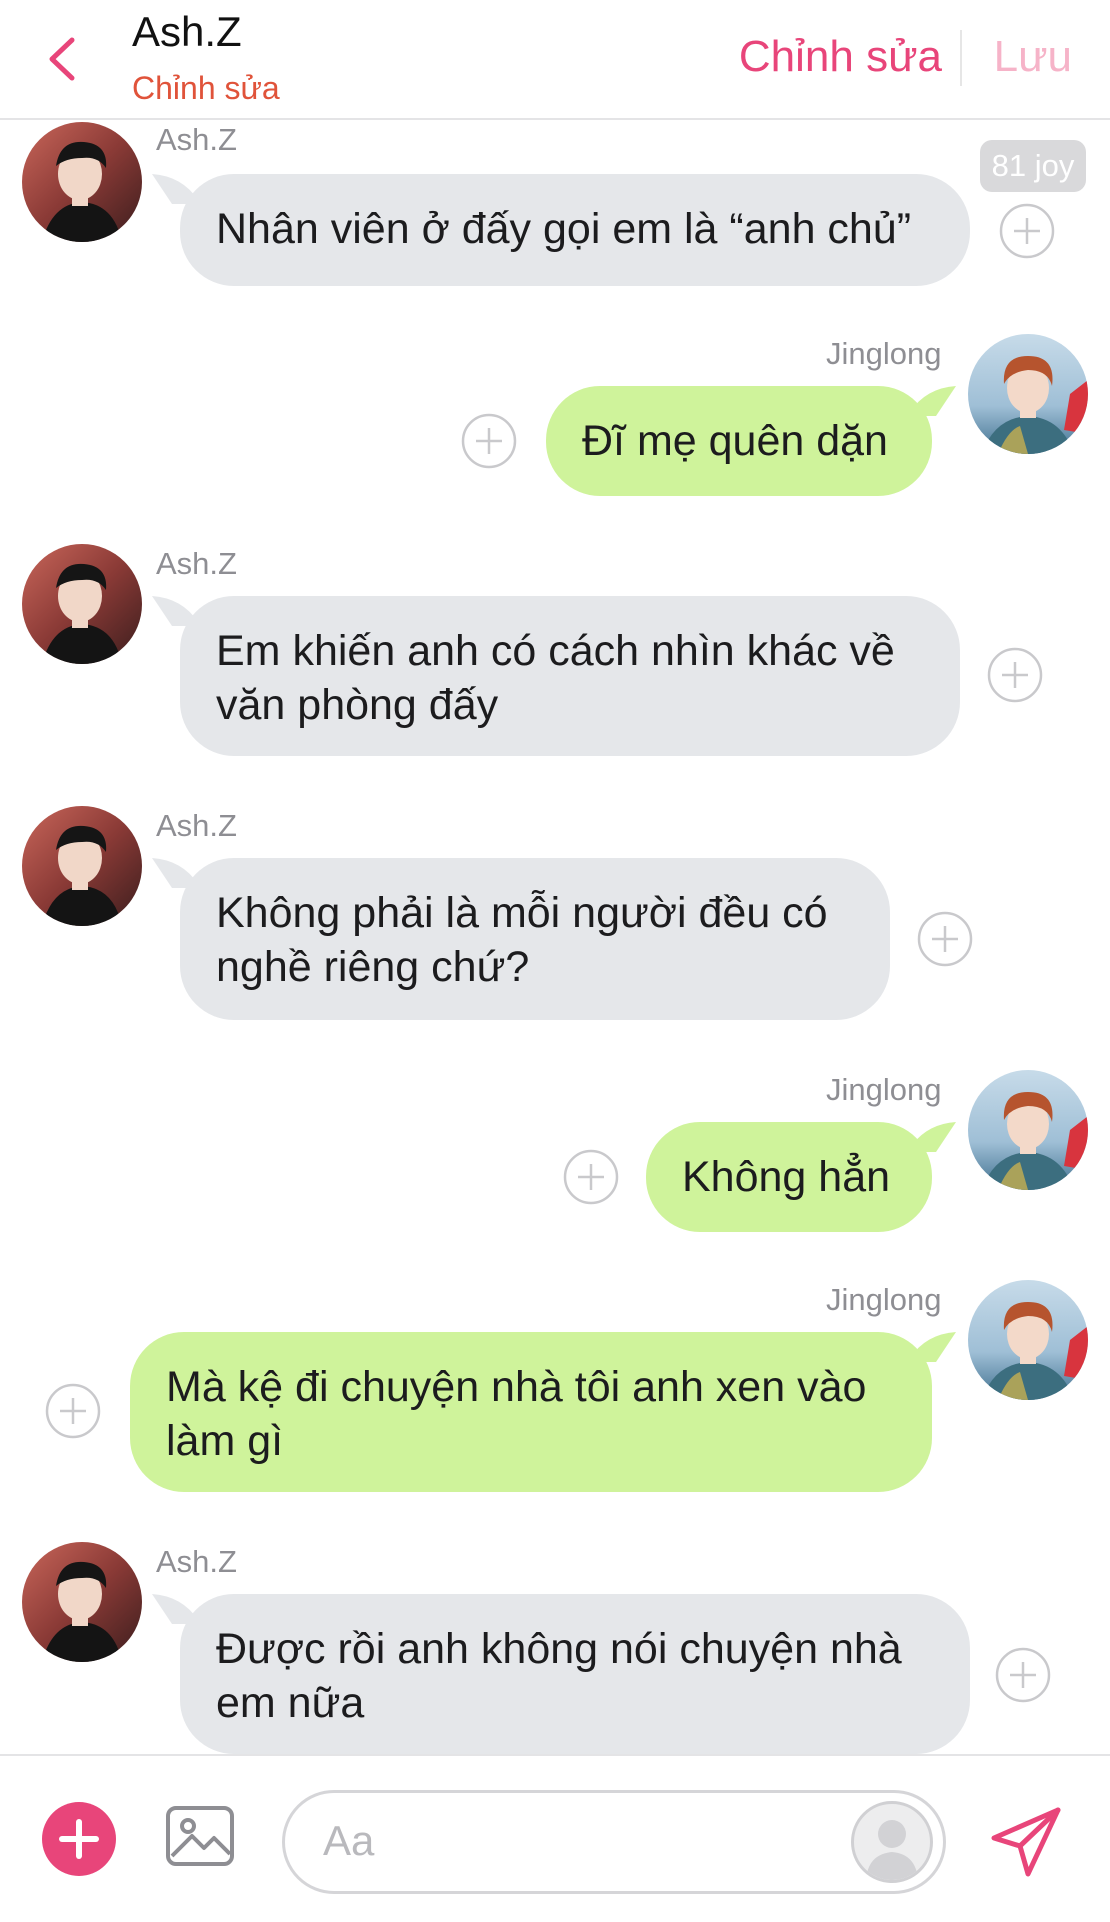  Describe the element at coordinates (1026, 1842) in the screenshot. I see `send-icon` at that location.